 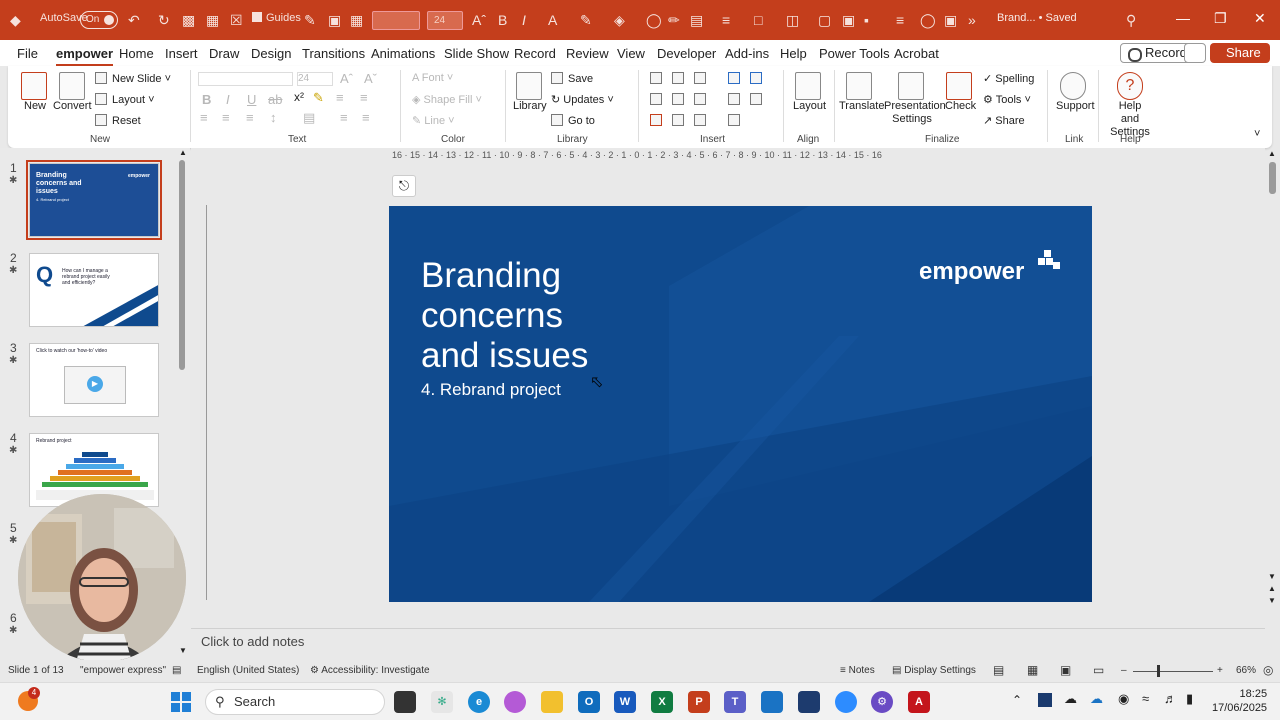 I want to click on wifi-icon: ≈, so click(x=1145, y=698).